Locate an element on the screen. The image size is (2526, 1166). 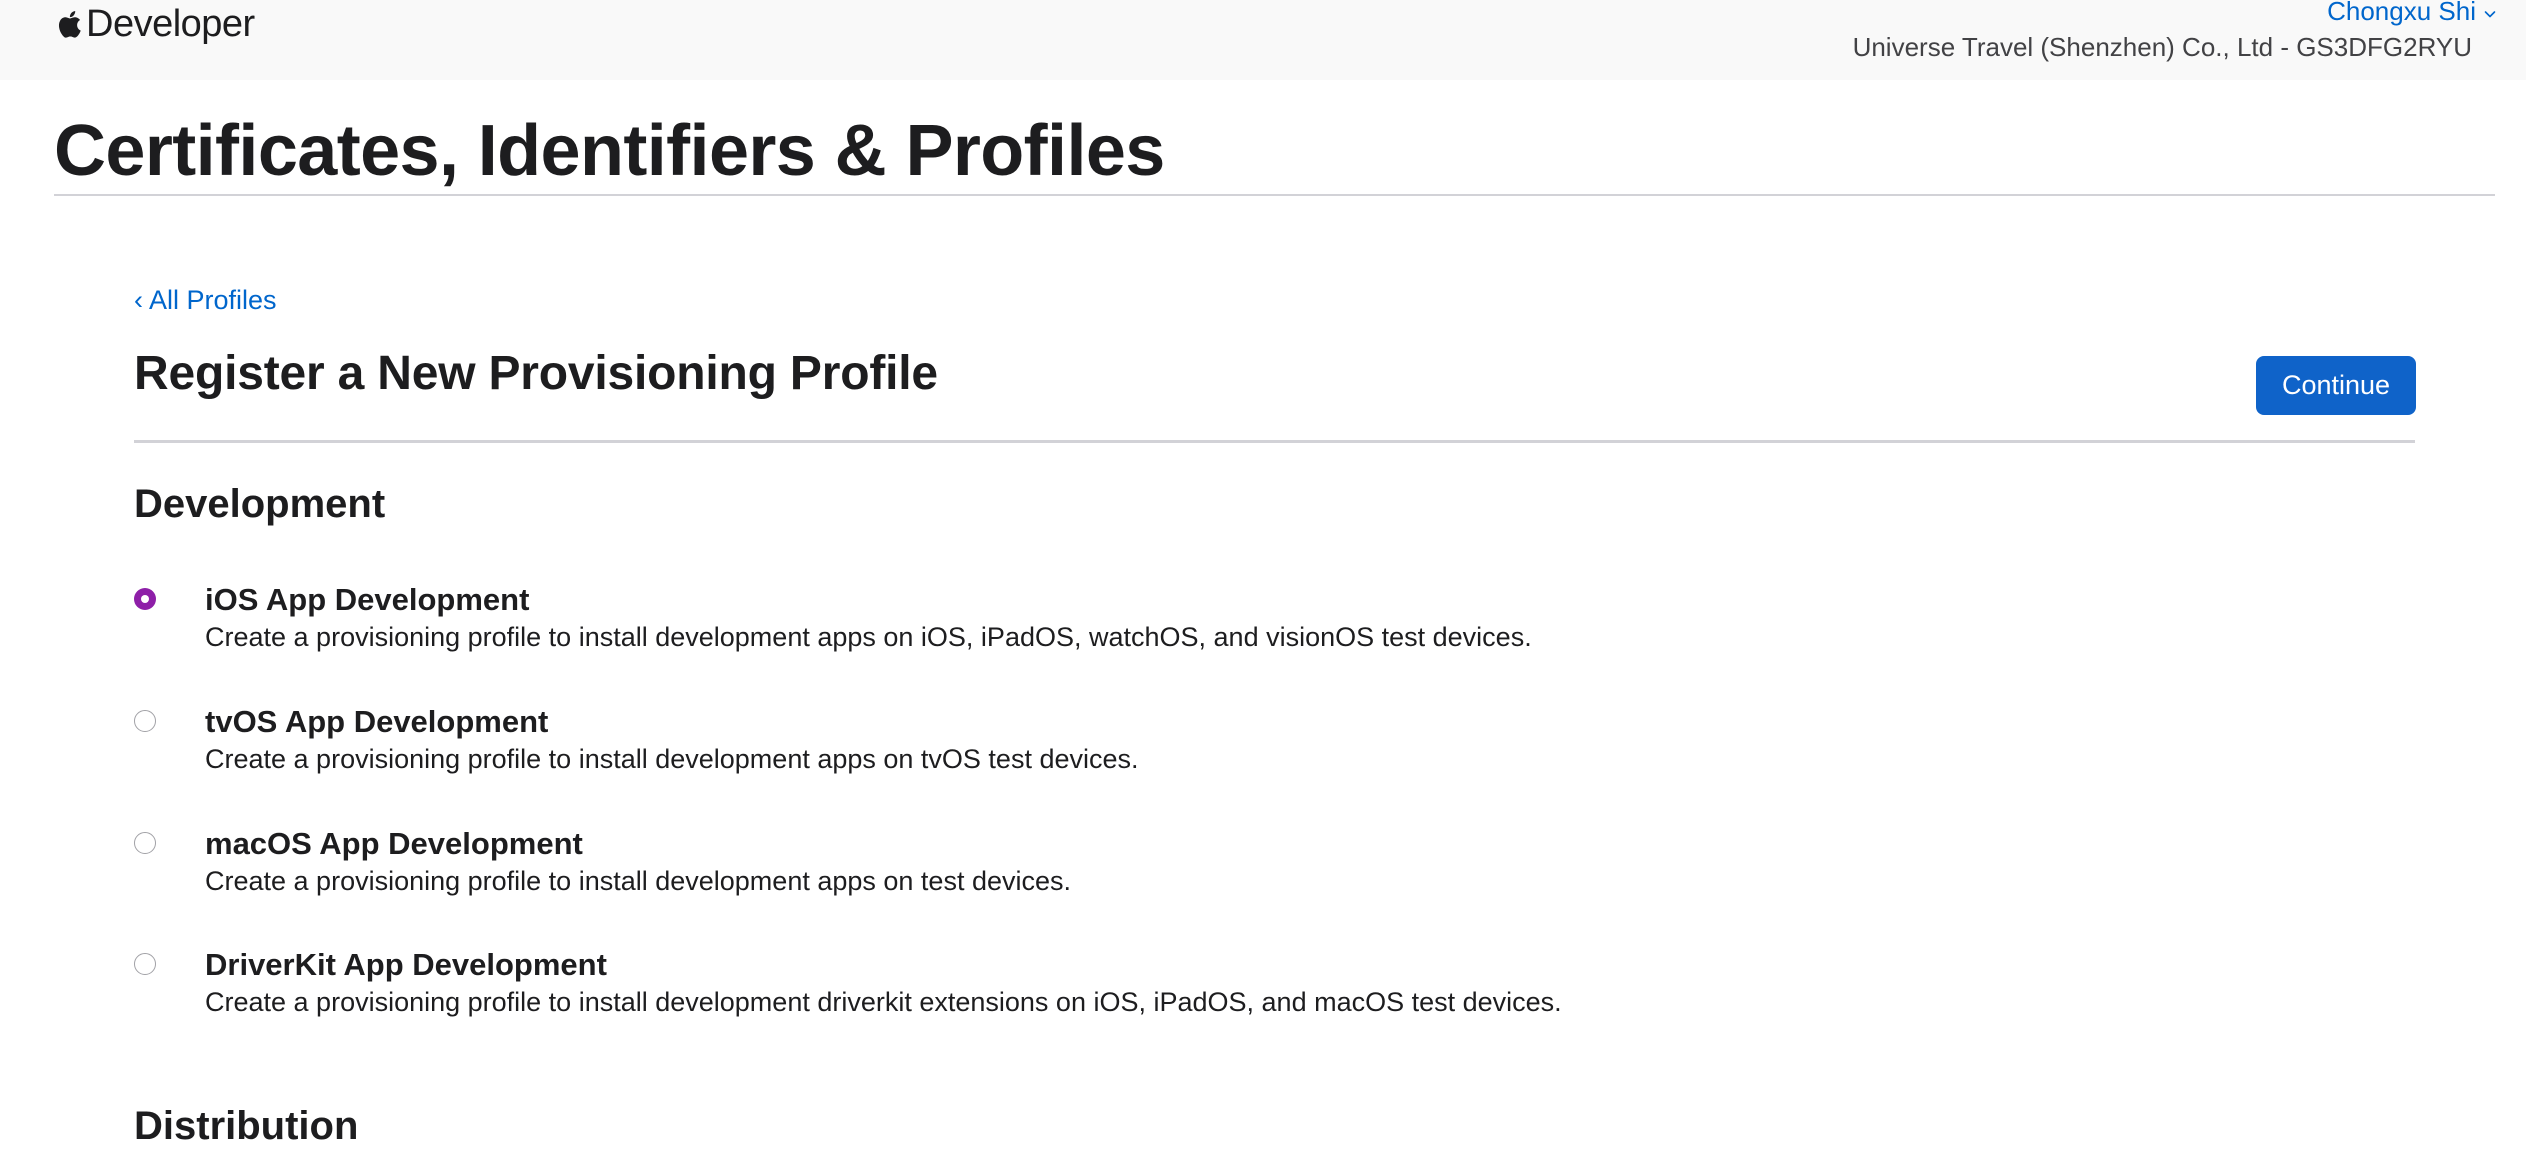
group-title-distribution: Distribution is located at coordinates (246, 1126).